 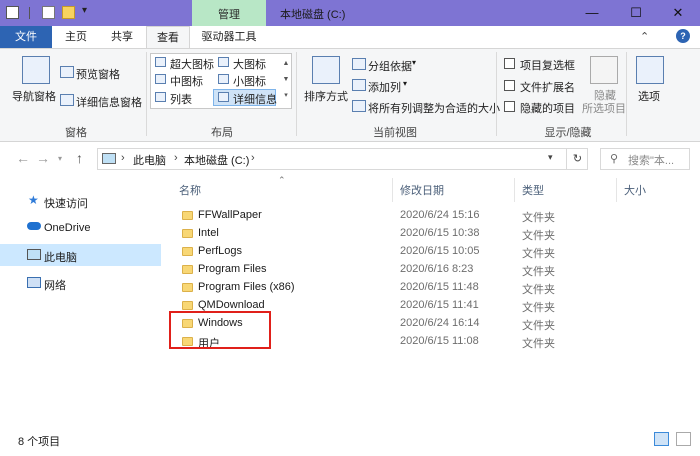 What do you see at coordinates (384, 87) in the screenshot?
I see `add-columns-button: 添加列` at bounding box center [384, 87].